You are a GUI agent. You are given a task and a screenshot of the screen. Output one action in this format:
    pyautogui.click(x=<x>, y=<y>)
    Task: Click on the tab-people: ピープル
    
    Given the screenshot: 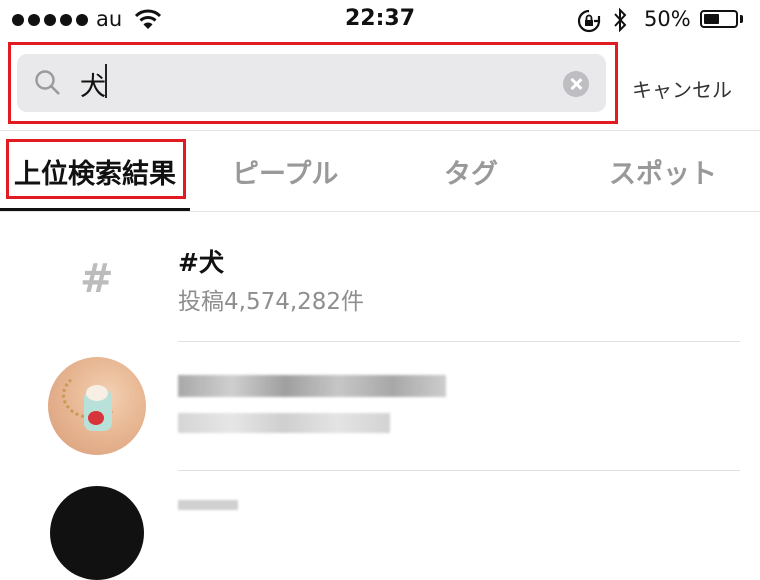 What is the action you would take?
    pyautogui.click(x=285, y=171)
    